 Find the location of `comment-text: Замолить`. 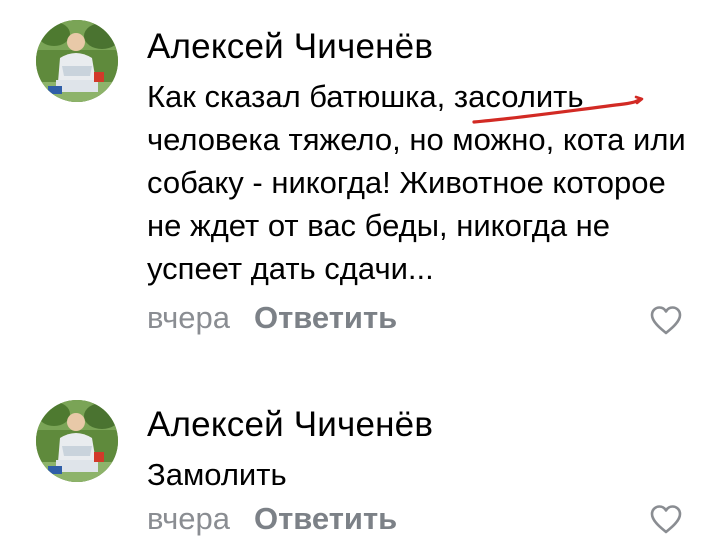

comment-text: Замолить is located at coordinates (217, 474).